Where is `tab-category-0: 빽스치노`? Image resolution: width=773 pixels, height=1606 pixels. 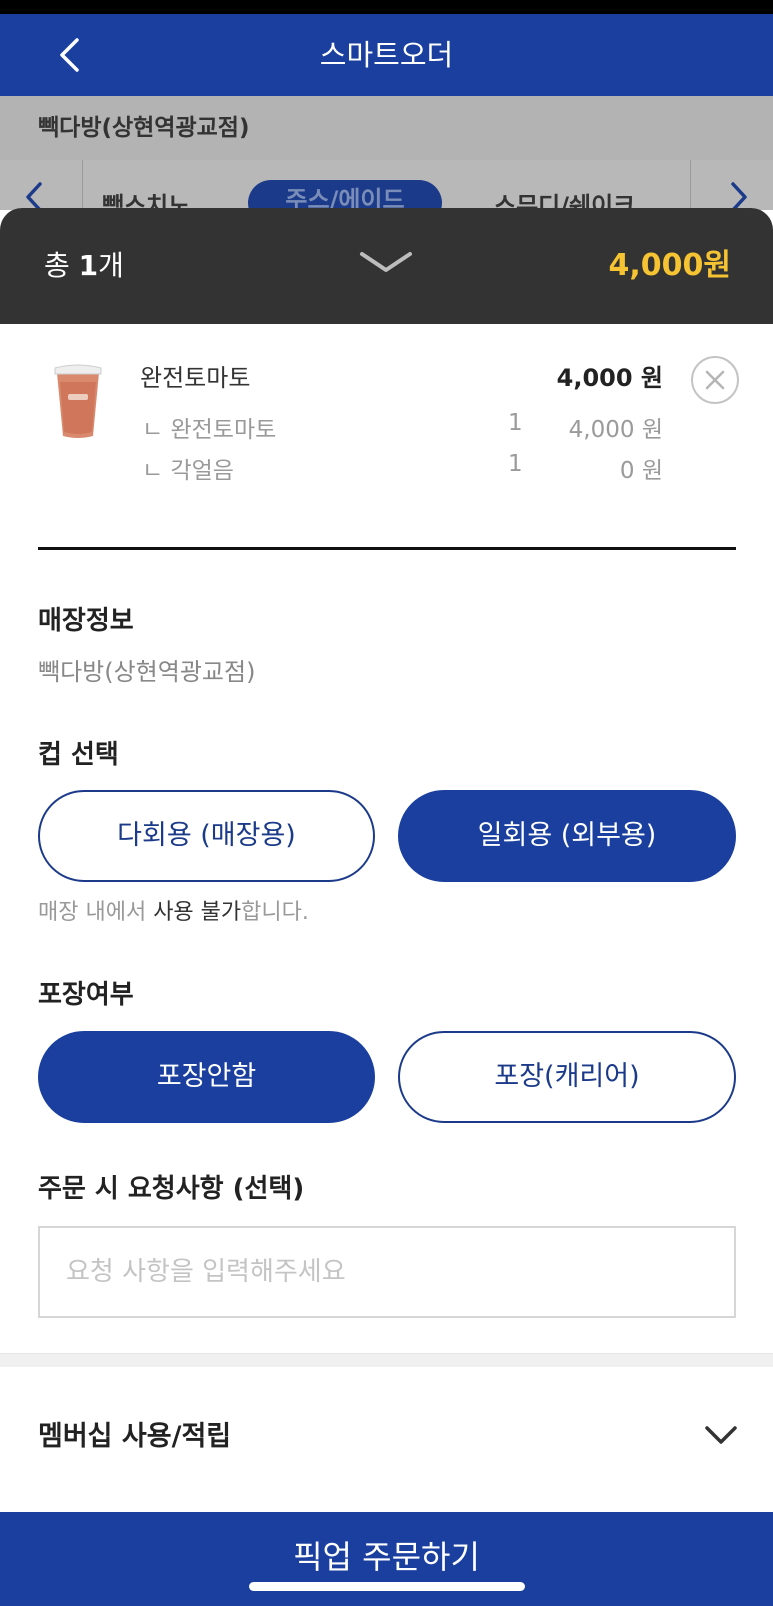 tab-category-0: 빽스치노 is located at coordinates (146, 198).